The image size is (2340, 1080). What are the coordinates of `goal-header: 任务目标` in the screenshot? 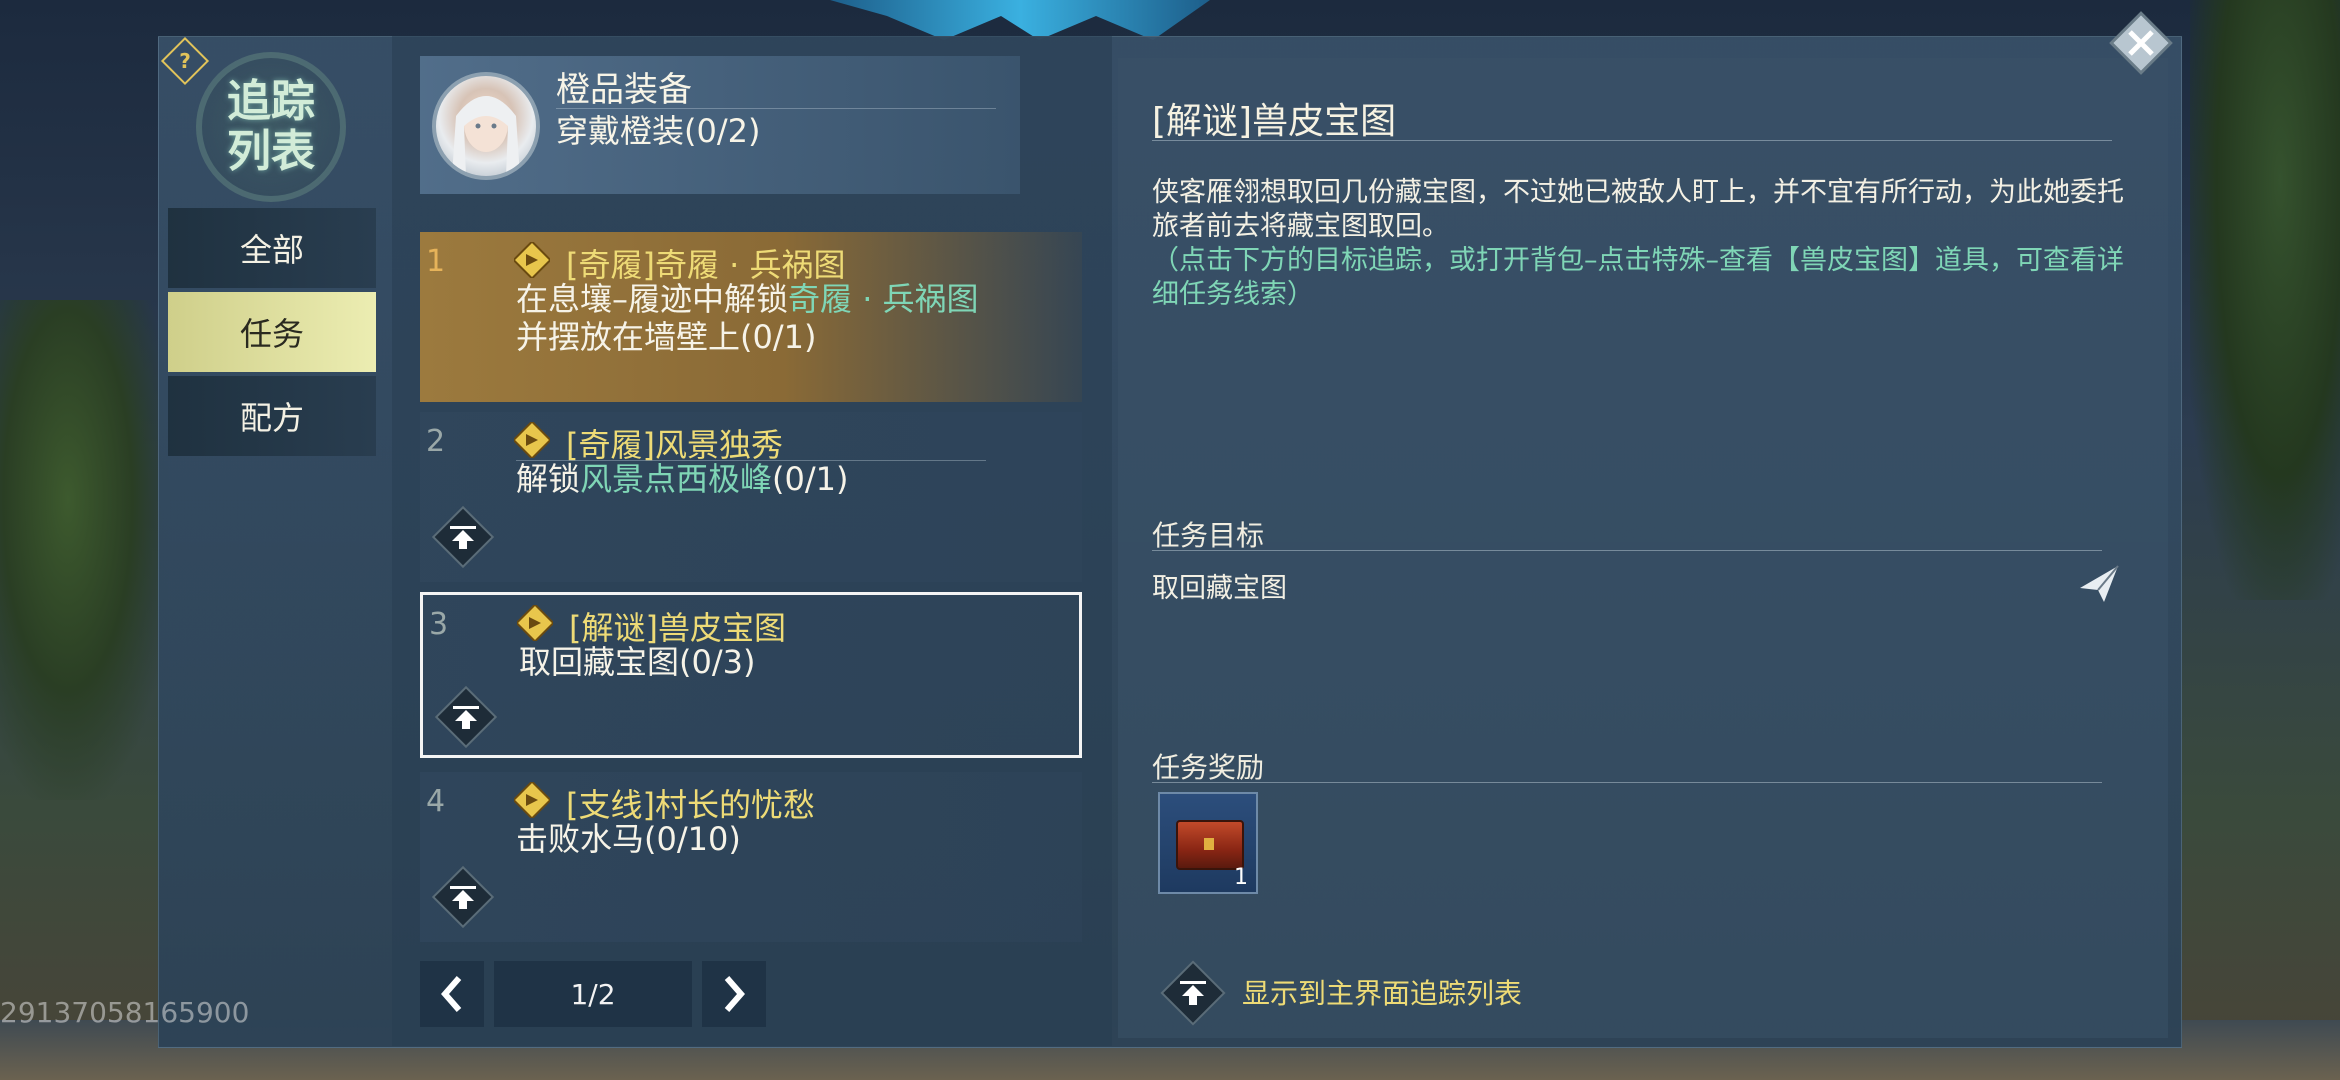 It's located at (1208, 535).